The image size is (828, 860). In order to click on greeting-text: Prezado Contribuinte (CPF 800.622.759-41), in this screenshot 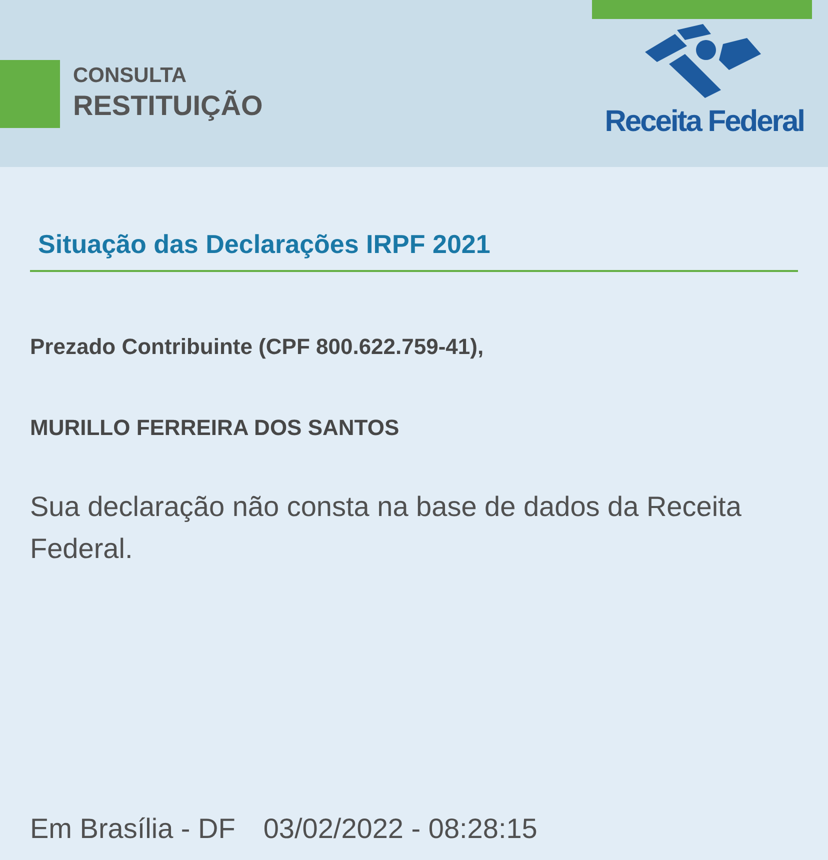, I will do `click(257, 347)`.